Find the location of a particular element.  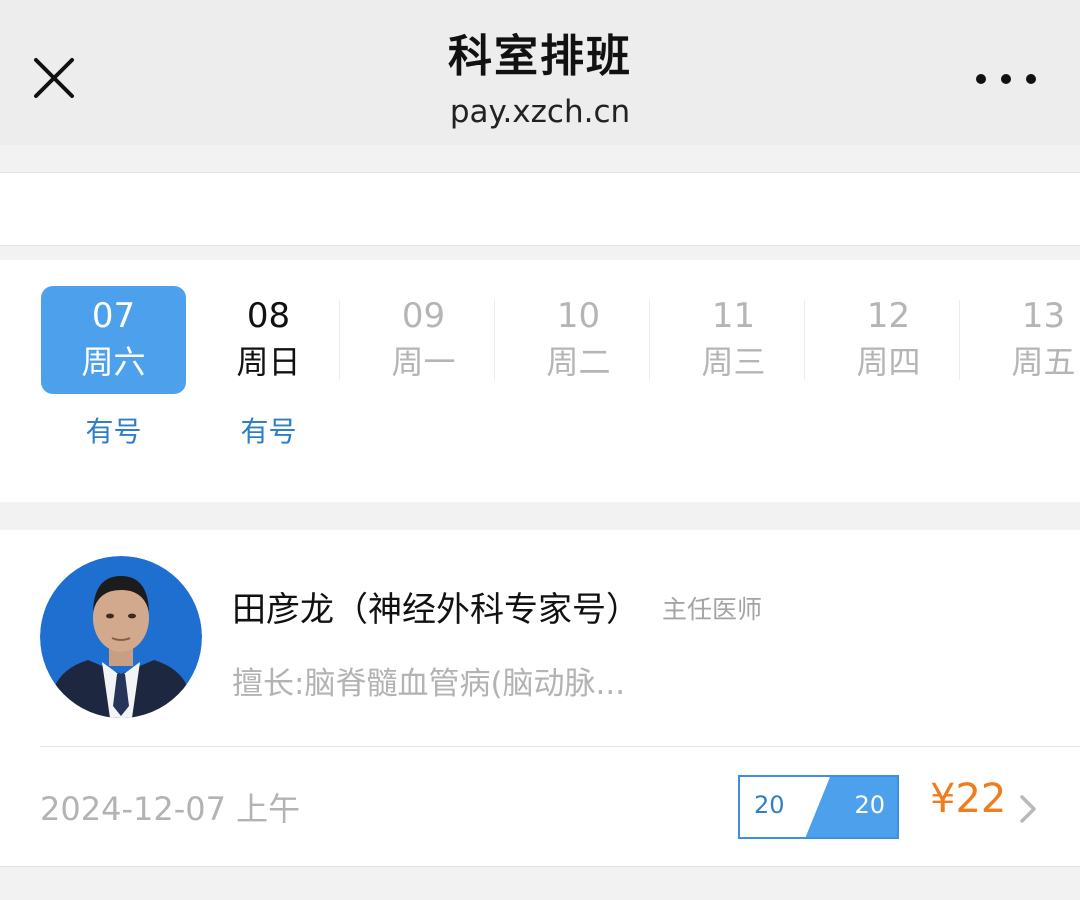

date-weekday: 周日 is located at coordinates (268, 362).